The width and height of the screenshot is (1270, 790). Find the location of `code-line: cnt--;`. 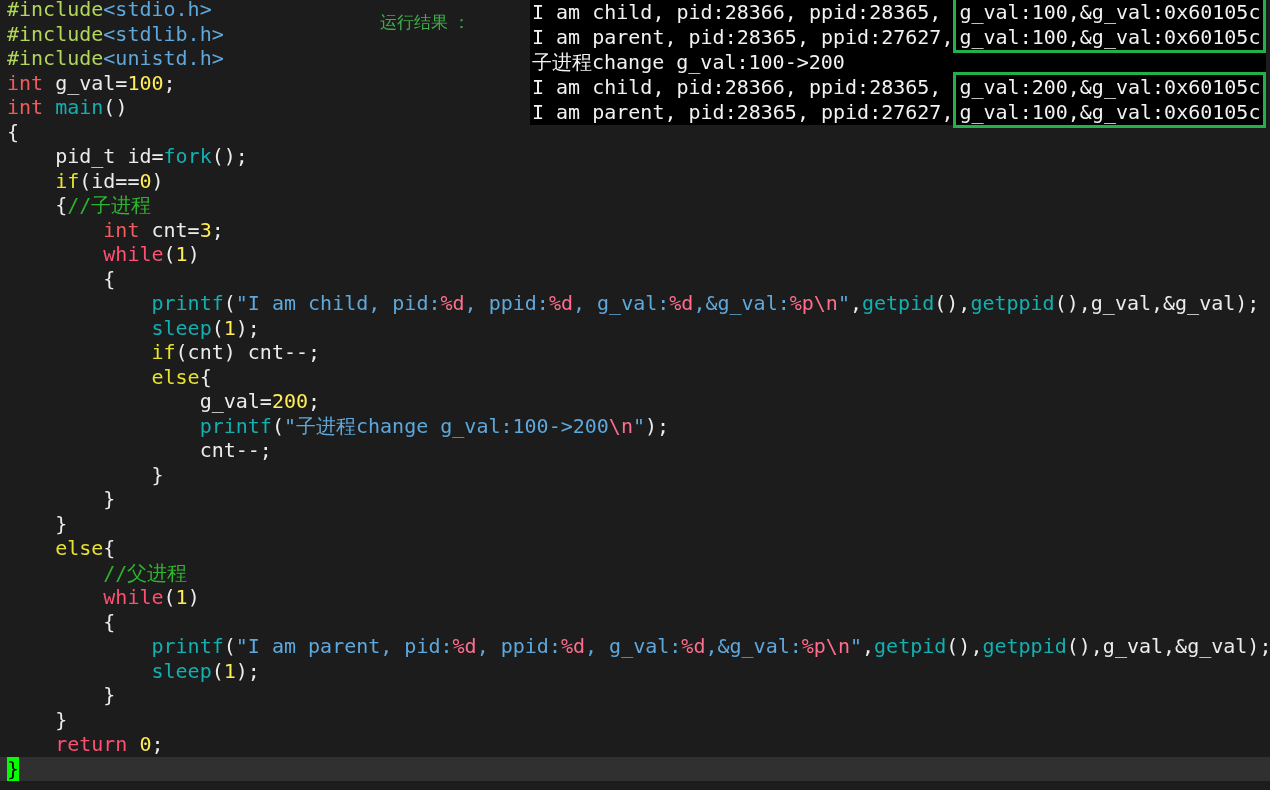

code-line: cnt--; is located at coordinates (235, 450).